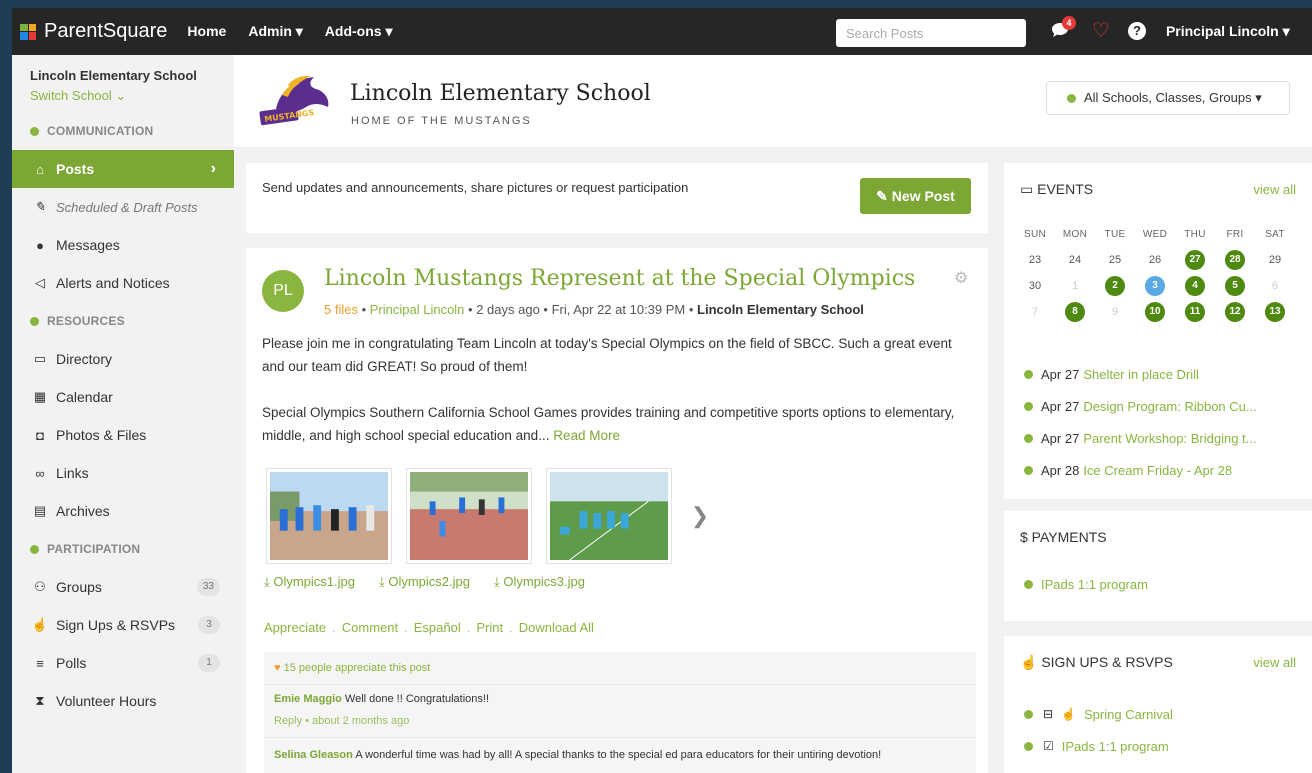 This screenshot has width=1312, height=773. Describe the element at coordinates (1128, 714) in the screenshot. I see `signup-name: Spring Carnival` at that location.